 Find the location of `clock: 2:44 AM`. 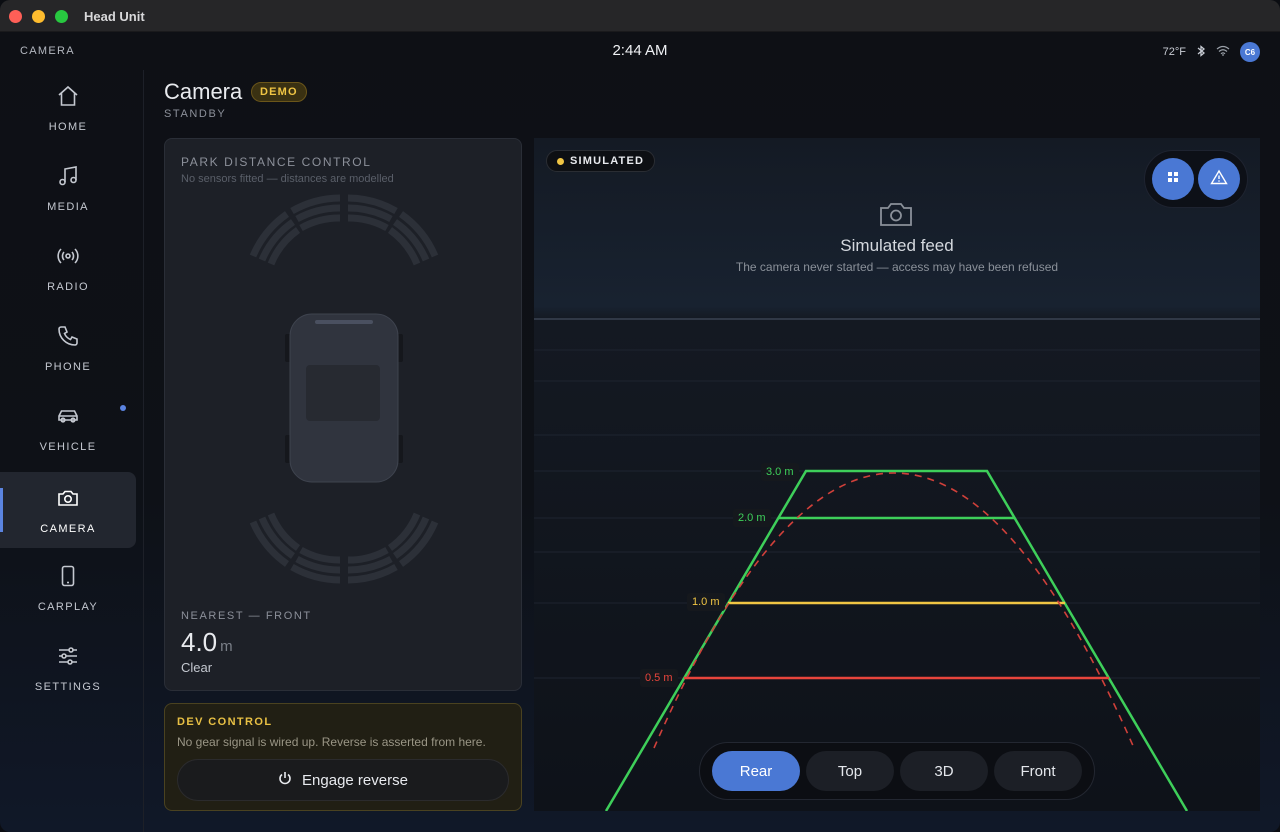

clock: 2:44 AM is located at coordinates (640, 50).